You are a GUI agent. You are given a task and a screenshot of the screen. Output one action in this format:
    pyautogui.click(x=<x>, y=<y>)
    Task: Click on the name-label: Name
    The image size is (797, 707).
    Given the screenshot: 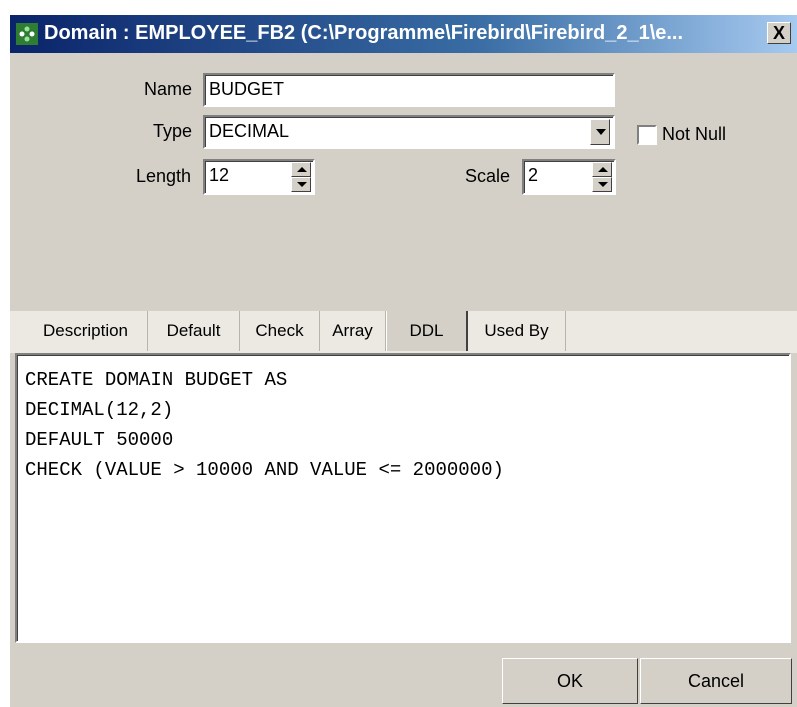 What is the action you would take?
    pyautogui.click(x=168, y=89)
    